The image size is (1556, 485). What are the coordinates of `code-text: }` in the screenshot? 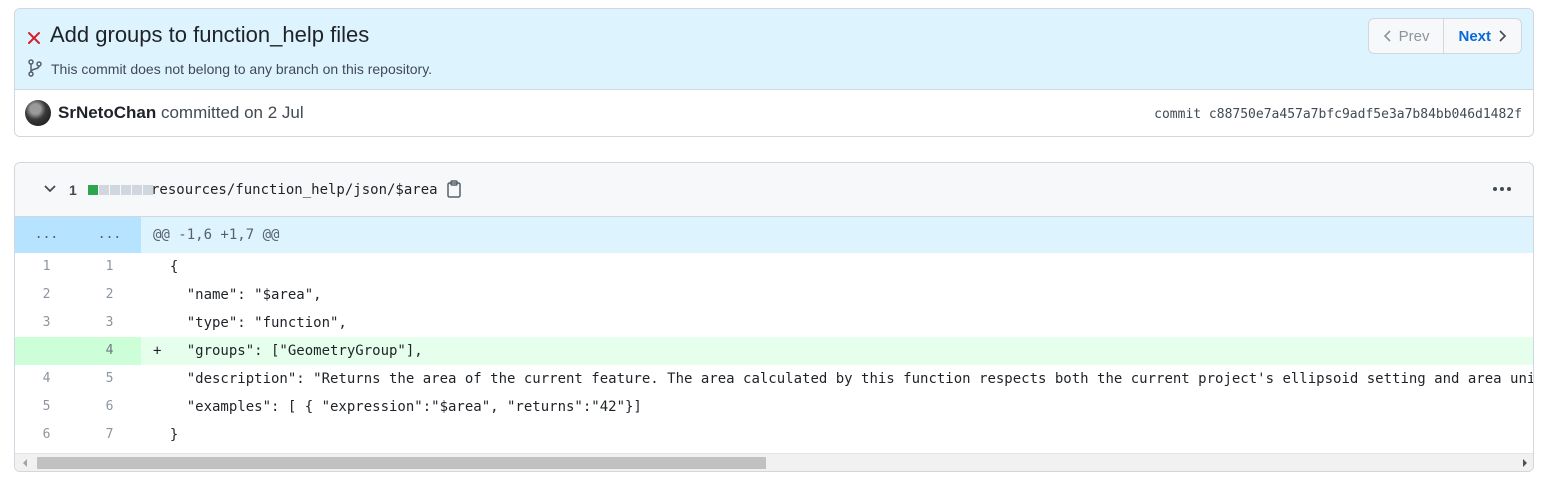 It's located at (166, 435).